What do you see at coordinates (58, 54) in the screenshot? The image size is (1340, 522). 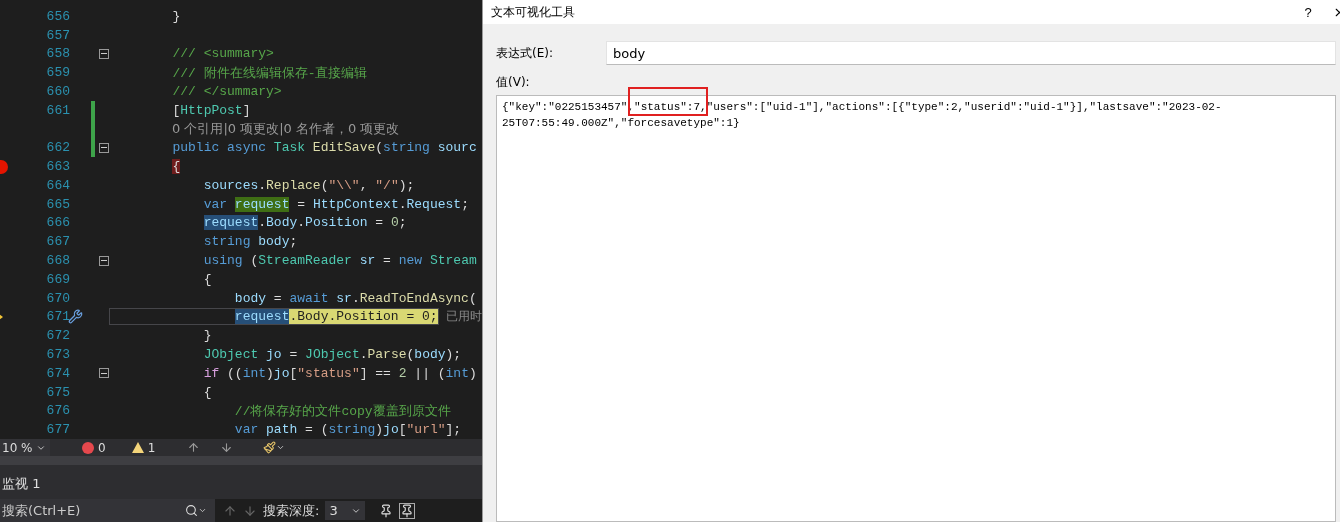 I see `line-number: 658` at bounding box center [58, 54].